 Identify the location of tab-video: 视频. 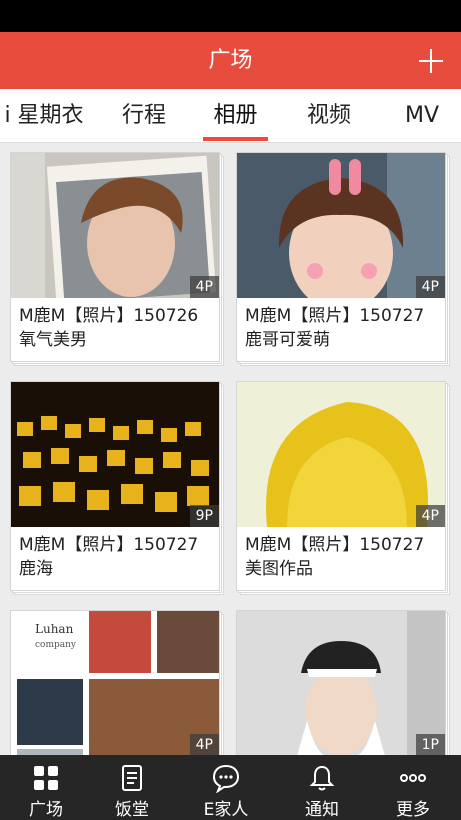
(329, 115).